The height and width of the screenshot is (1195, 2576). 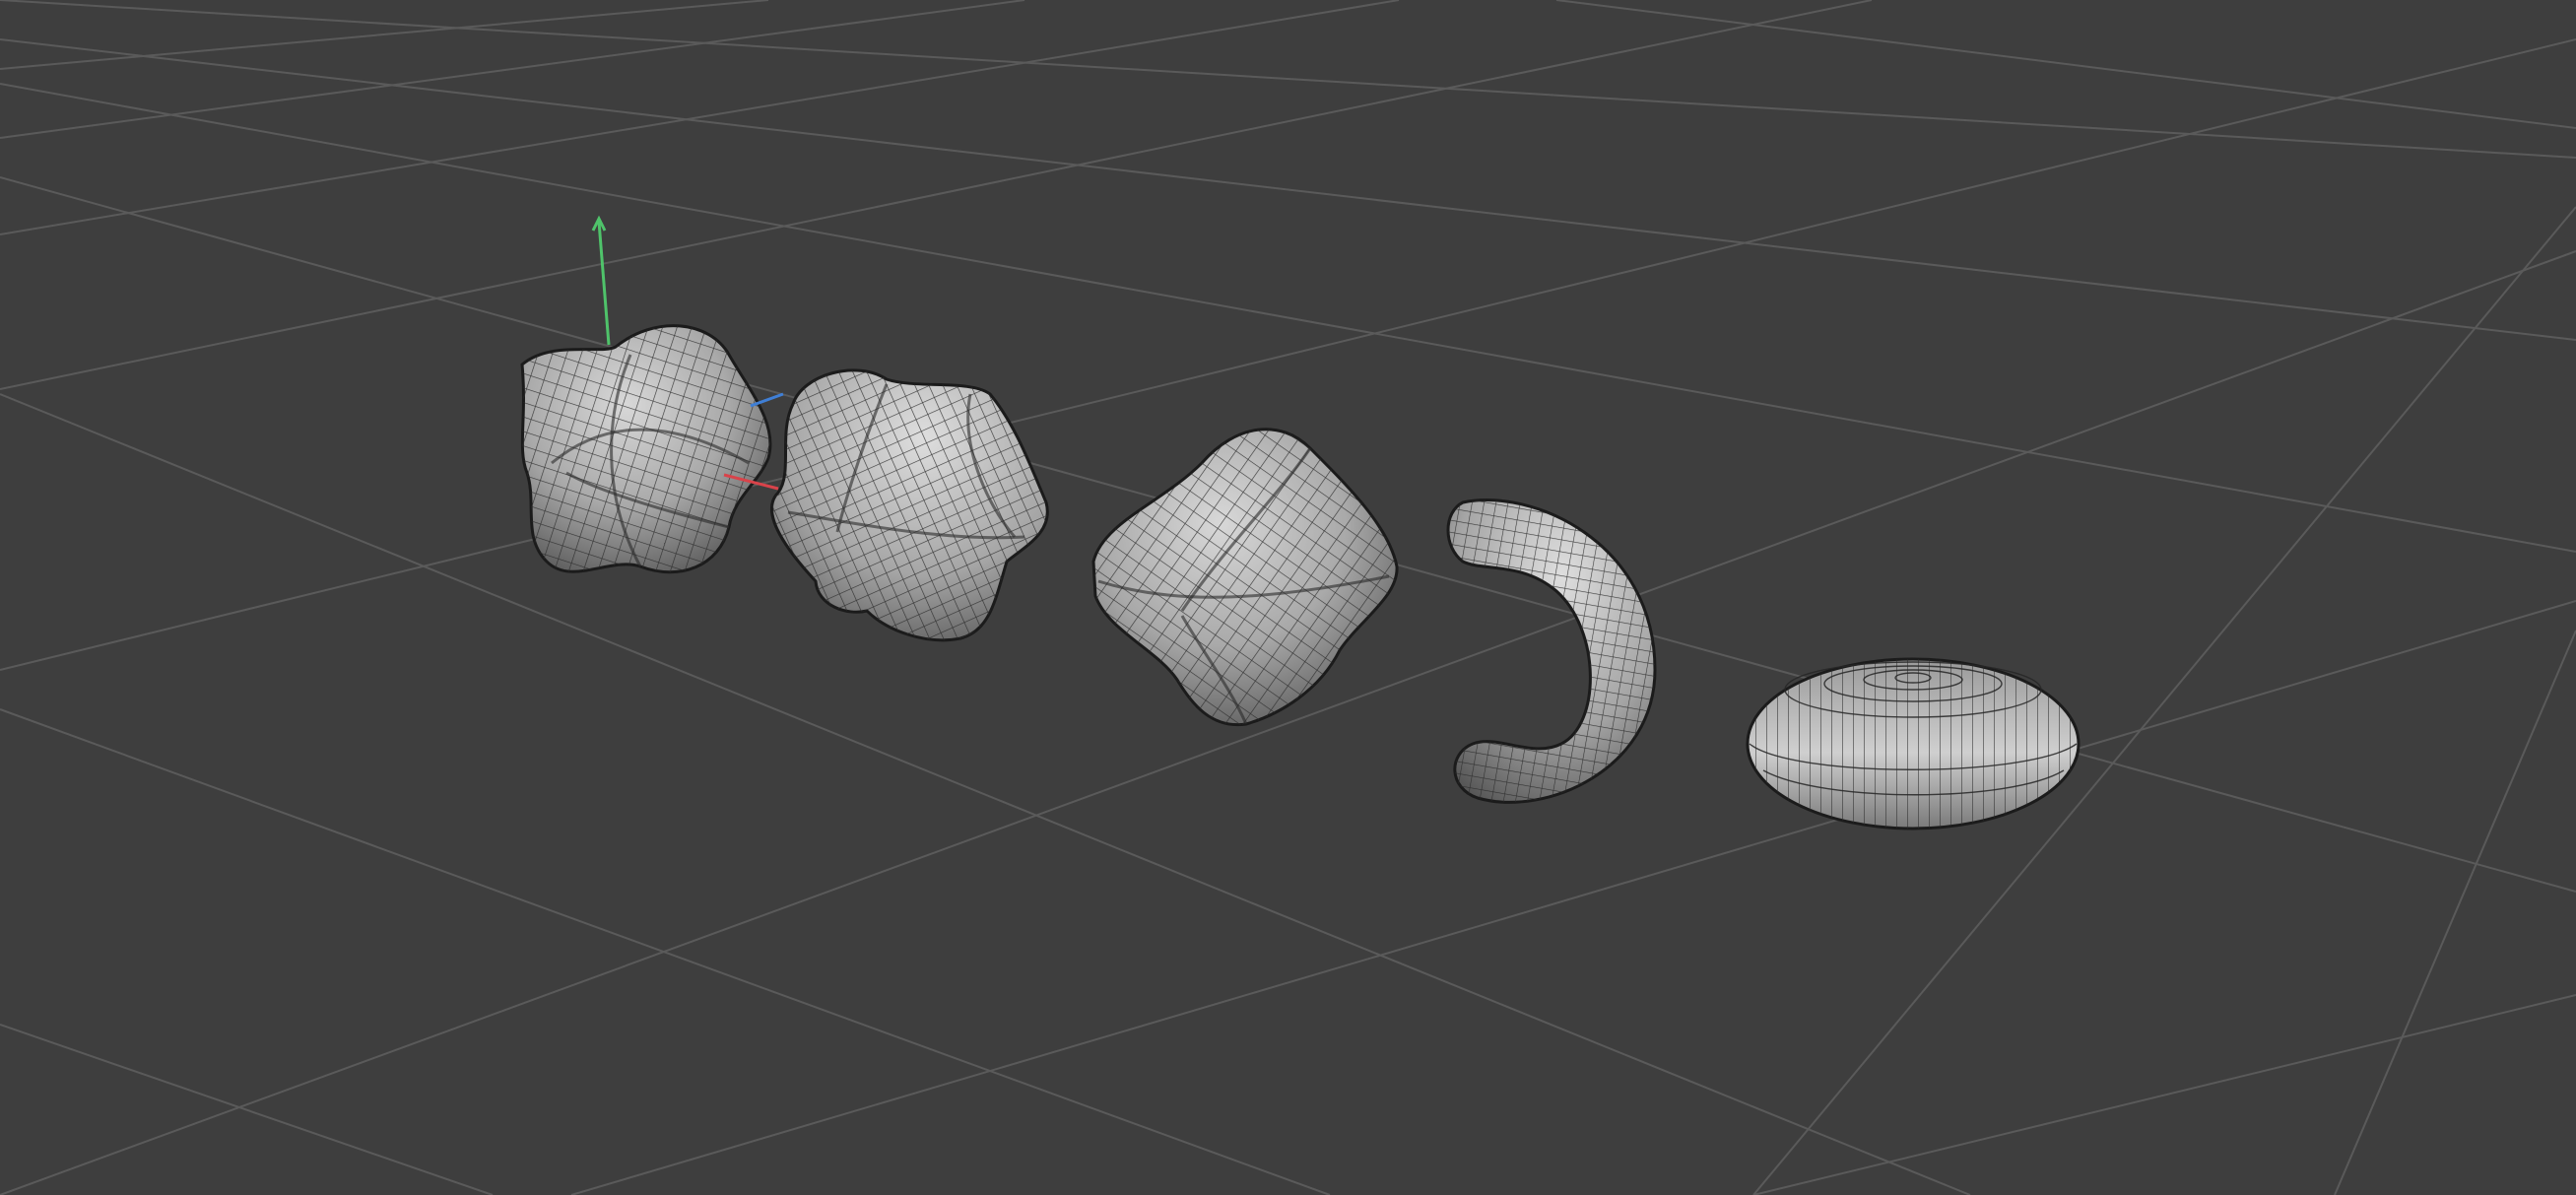 I want to click on half-torus, so click(x=1552, y=651).